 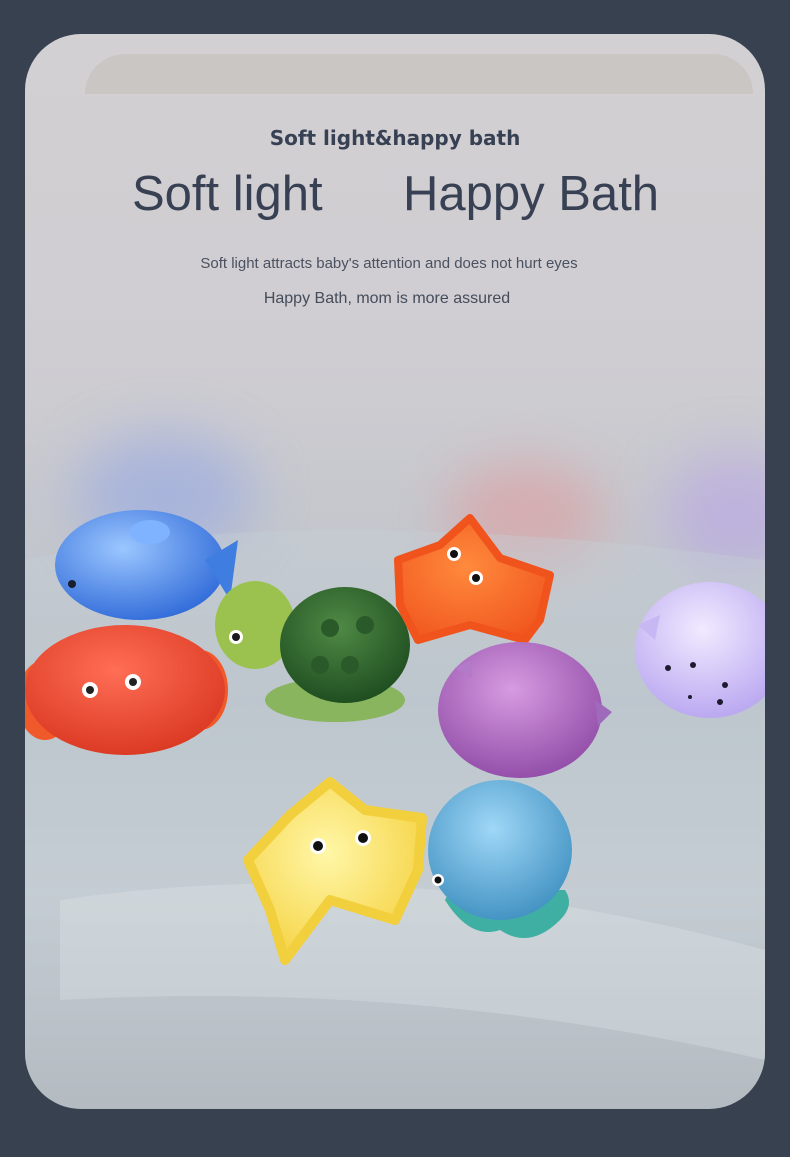 What do you see at coordinates (395, 138) in the screenshot?
I see `subtitle: Soft light&happy bath` at bounding box center [395, 138].